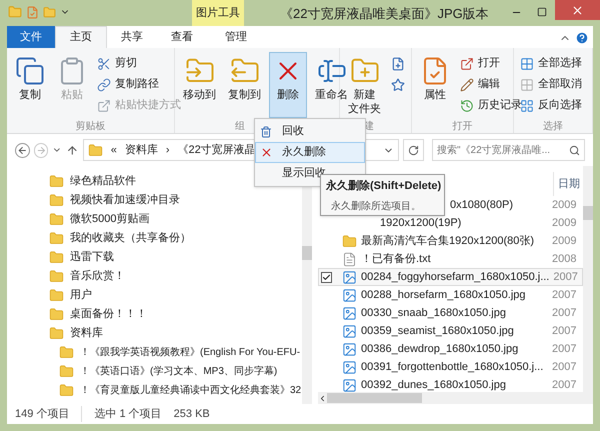 Image resolution: width=600 pixels, height=431 pixels. Describe the element at coordinates (398, 85) in the screenshot. I see `star-icon` at that location.